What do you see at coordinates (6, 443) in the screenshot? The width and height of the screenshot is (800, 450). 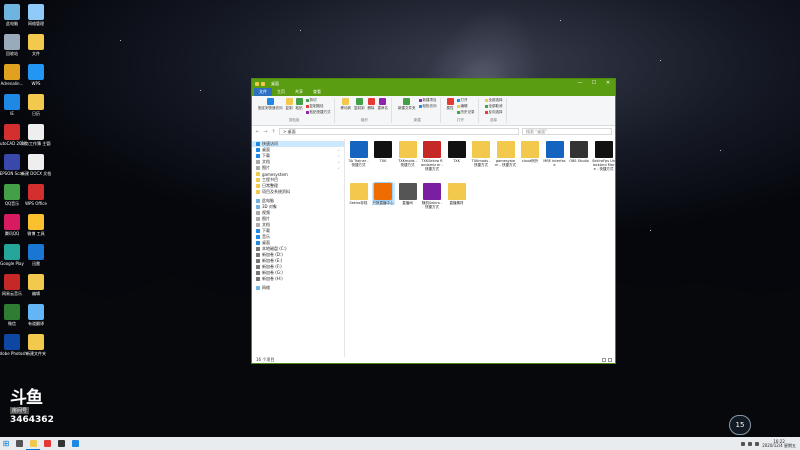 I see `windows-start-icon: ⊞` at bounding box center [6, 443].